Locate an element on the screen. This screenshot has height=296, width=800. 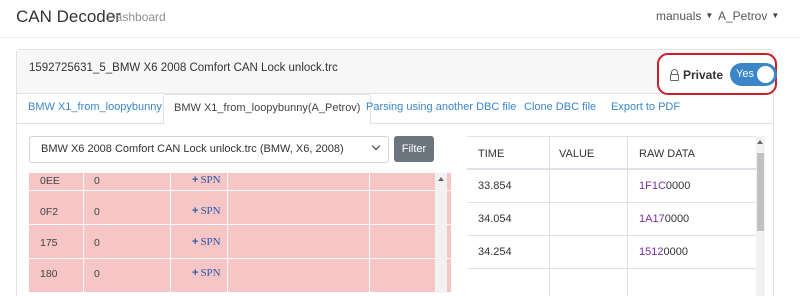
raw-data-cell: 1A170000 is located at coordinates (664, 219).